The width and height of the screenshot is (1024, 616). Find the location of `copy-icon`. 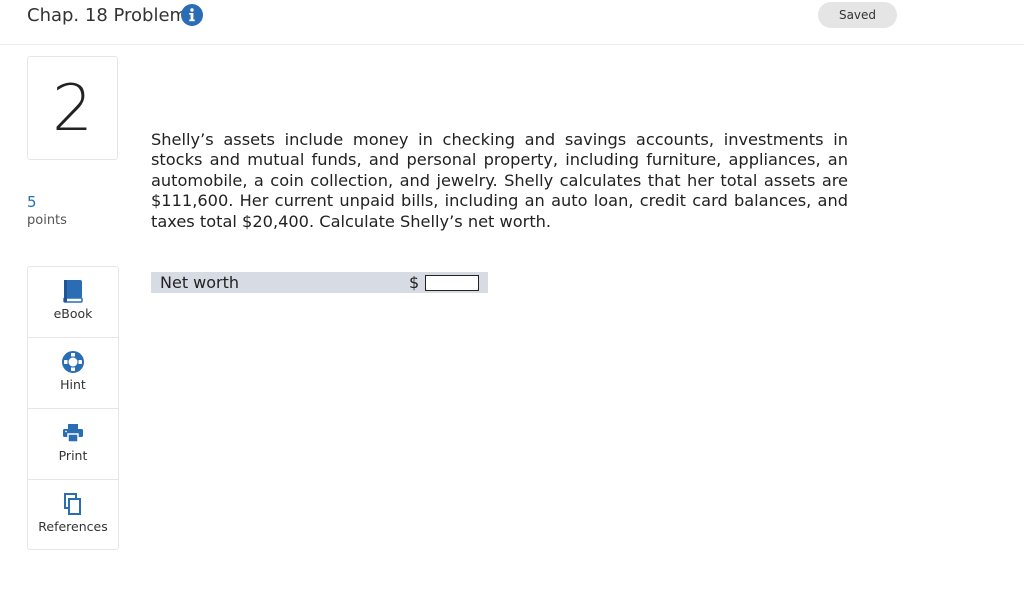

copy-icon is located at coordinates (72, 504).